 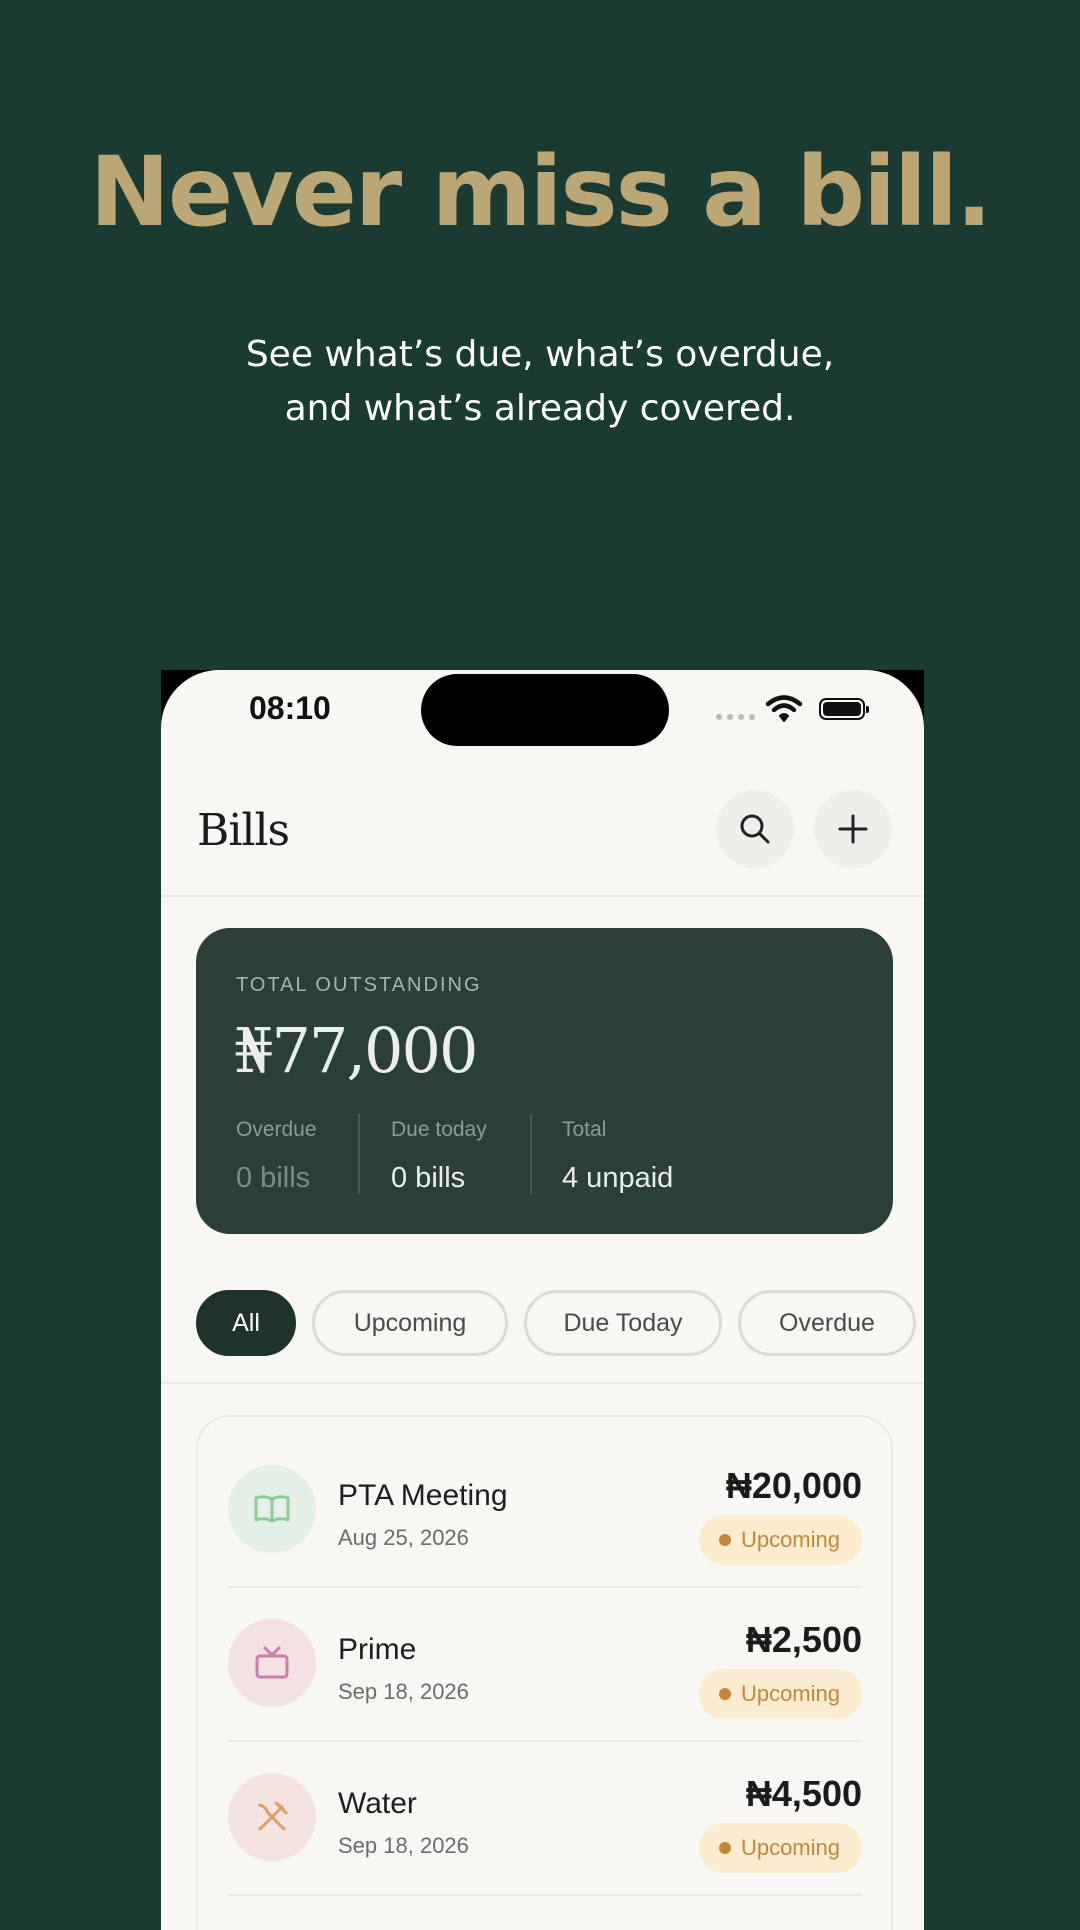 I want to click on bill-amount: ₦2,500, so click(x=803, y=1639).